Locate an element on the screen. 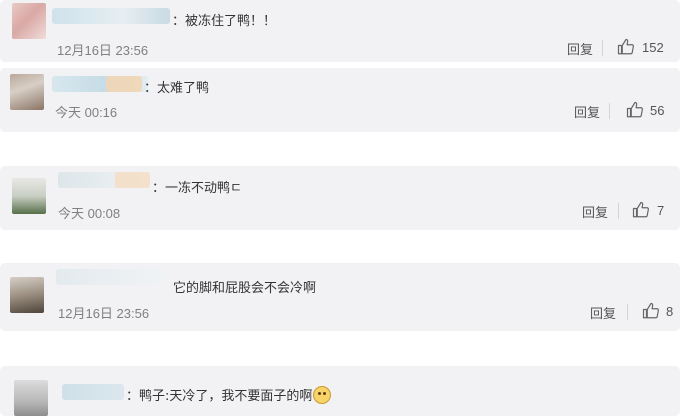 This screenshot has height=416, width=680. comment-time: 今天 00:16 is located at coordinates (86, 112).